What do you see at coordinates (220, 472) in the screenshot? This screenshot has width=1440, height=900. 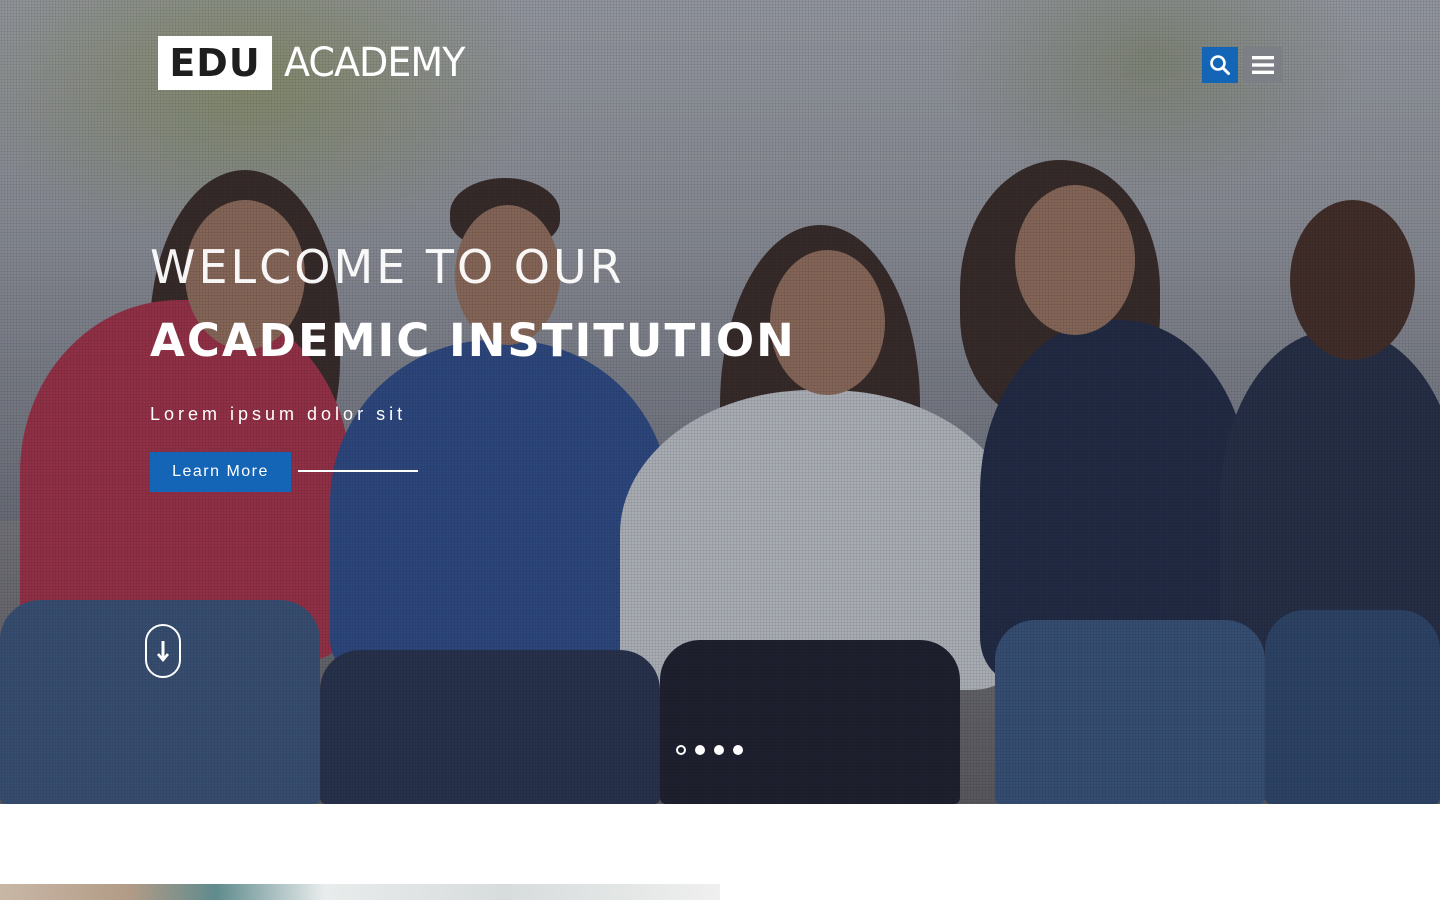 I see `learn-more-button: Learn More` at bounding box center [220, 472].